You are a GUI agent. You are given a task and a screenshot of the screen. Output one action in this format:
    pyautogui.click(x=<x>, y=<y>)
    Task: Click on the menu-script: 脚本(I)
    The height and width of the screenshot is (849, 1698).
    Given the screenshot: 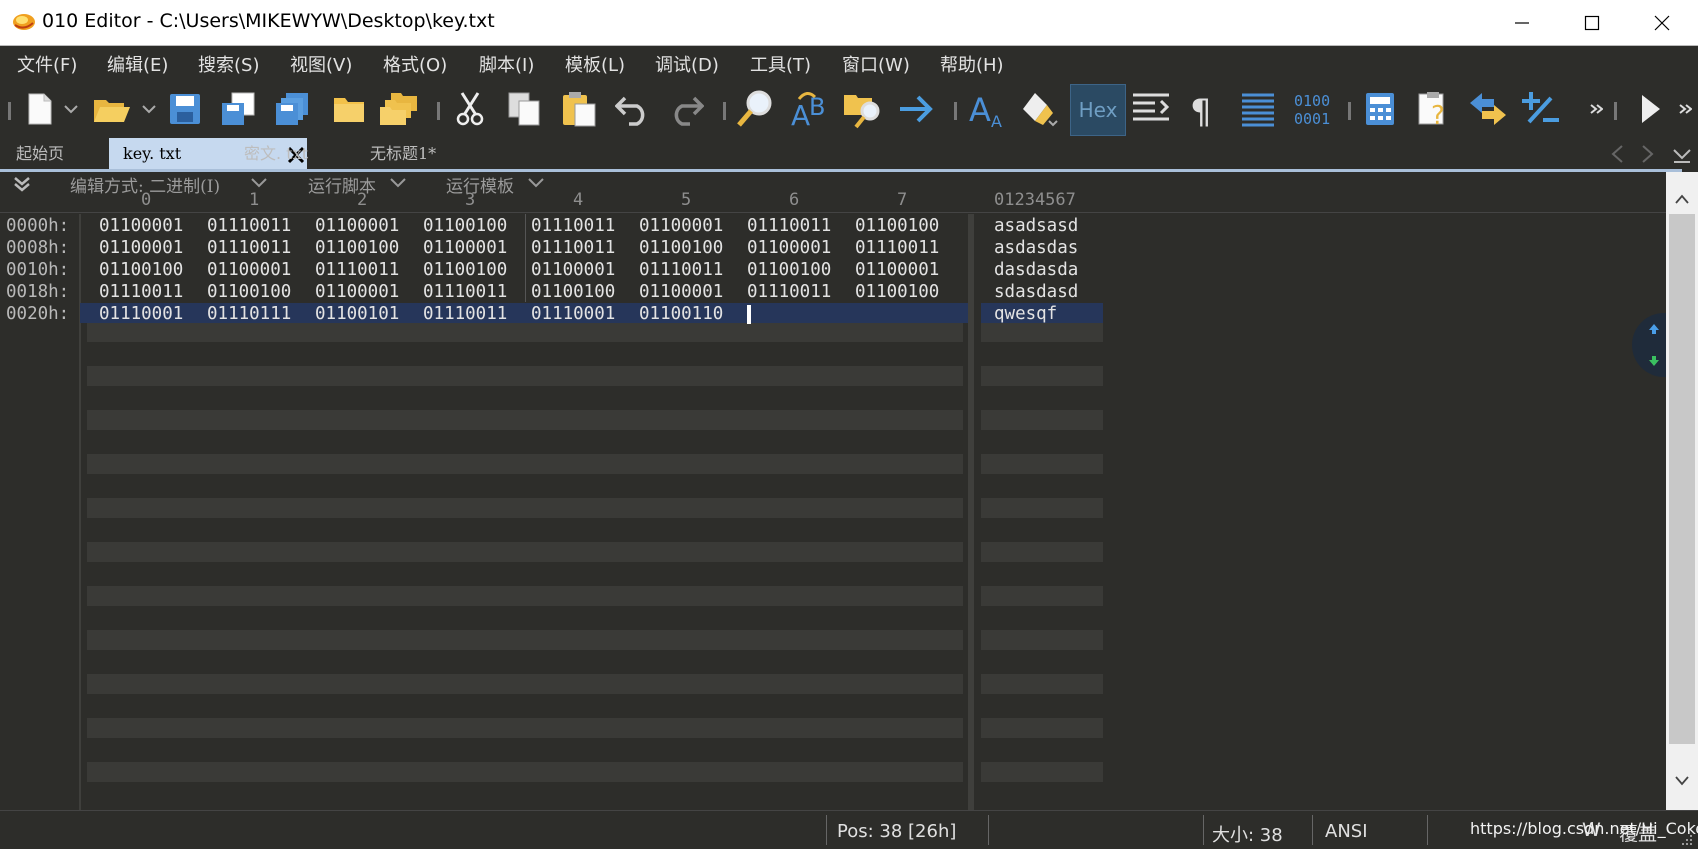 What is the action you would take?
    pyautogui.click(x=506, y=64)
    